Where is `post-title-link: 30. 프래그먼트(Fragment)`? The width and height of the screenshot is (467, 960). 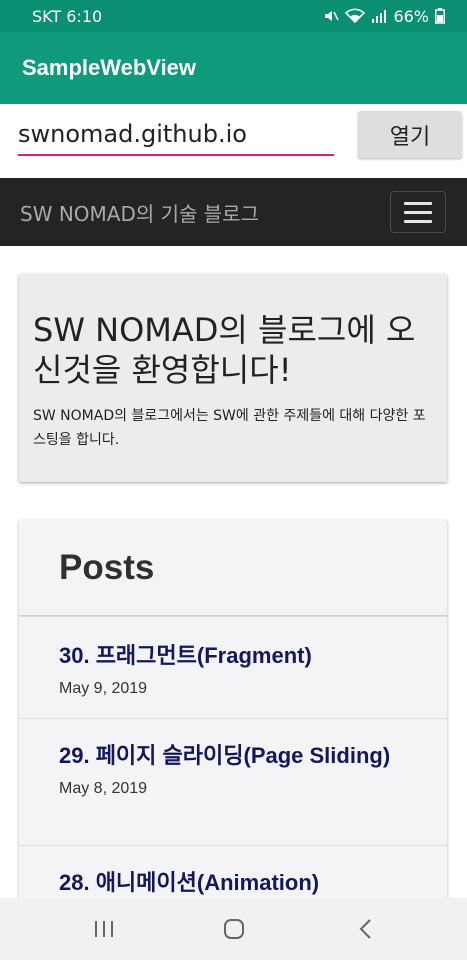
post-title-link: 30. 프래그먼트(Fragment) is located at coordinates (233, 655).